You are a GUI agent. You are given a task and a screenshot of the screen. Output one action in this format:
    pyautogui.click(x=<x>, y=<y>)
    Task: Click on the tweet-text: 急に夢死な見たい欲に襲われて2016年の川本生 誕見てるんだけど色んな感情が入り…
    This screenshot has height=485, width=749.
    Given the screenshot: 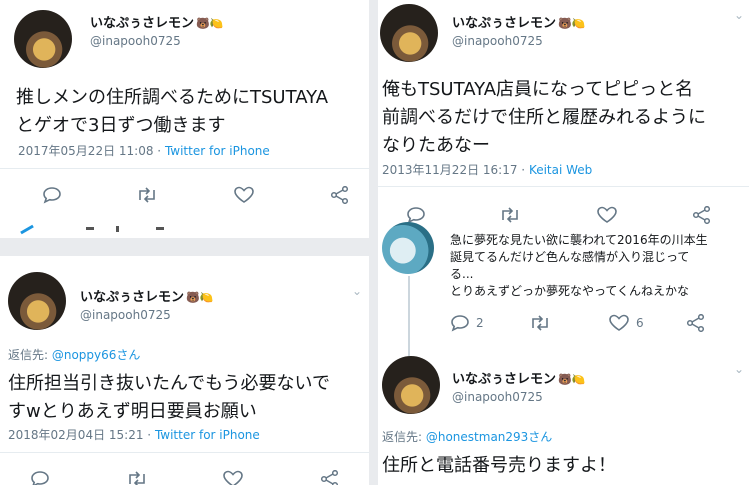 What is the action you would take?
    pyautogui.click(x=579, y=265)
    